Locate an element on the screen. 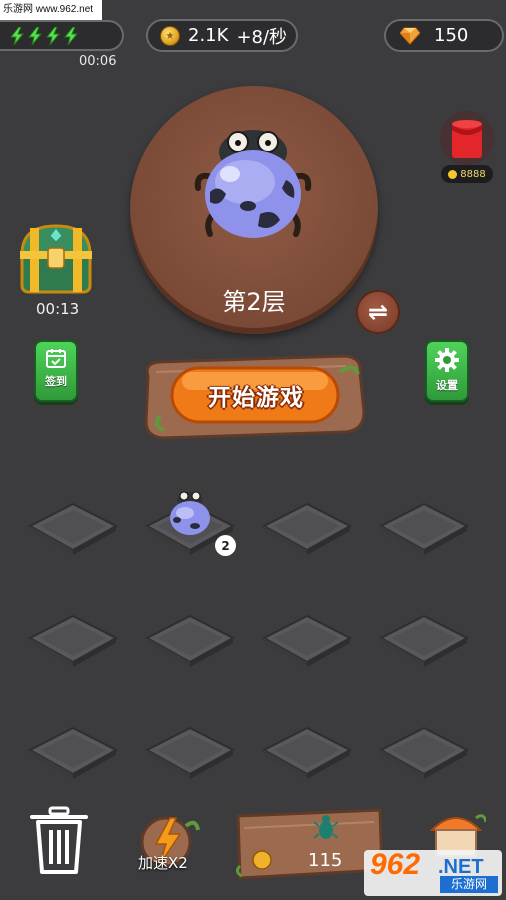 The image size is (506, 900). energy-bar is located at coordinates (62, 35).